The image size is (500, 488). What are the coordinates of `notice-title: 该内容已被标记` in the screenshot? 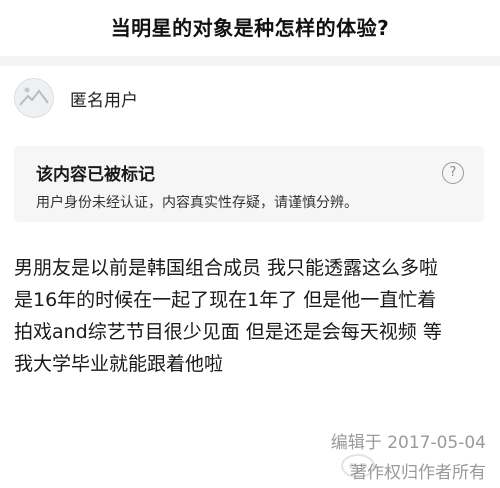 It's located at (95, 175).